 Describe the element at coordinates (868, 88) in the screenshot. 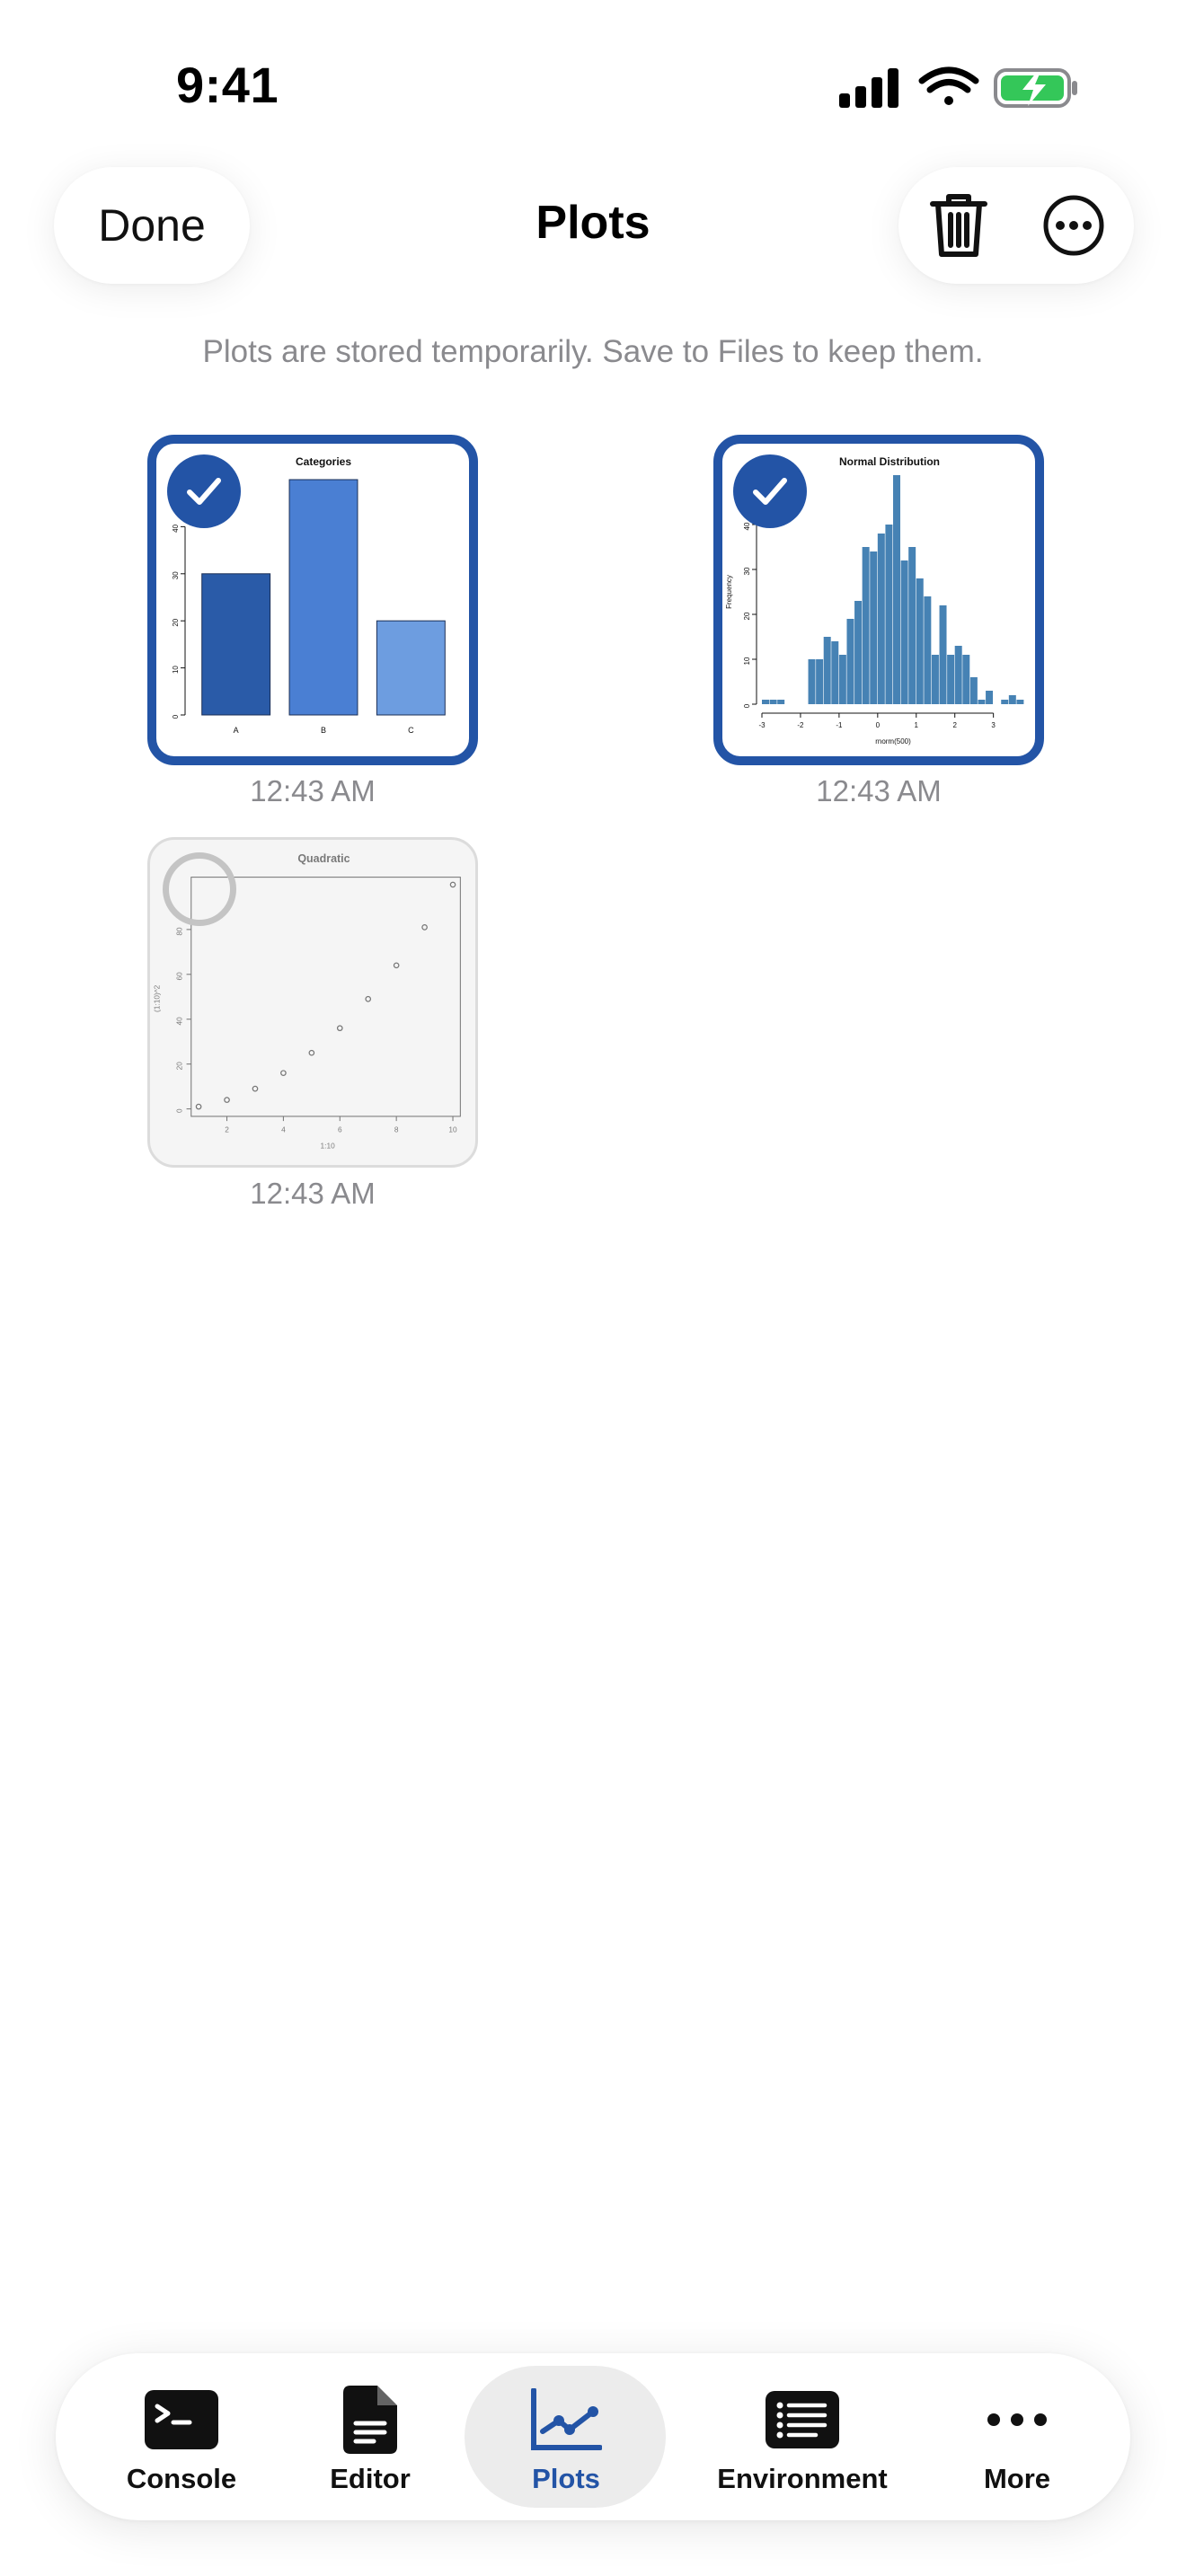

I see `cellular-signal-icon` at that location.